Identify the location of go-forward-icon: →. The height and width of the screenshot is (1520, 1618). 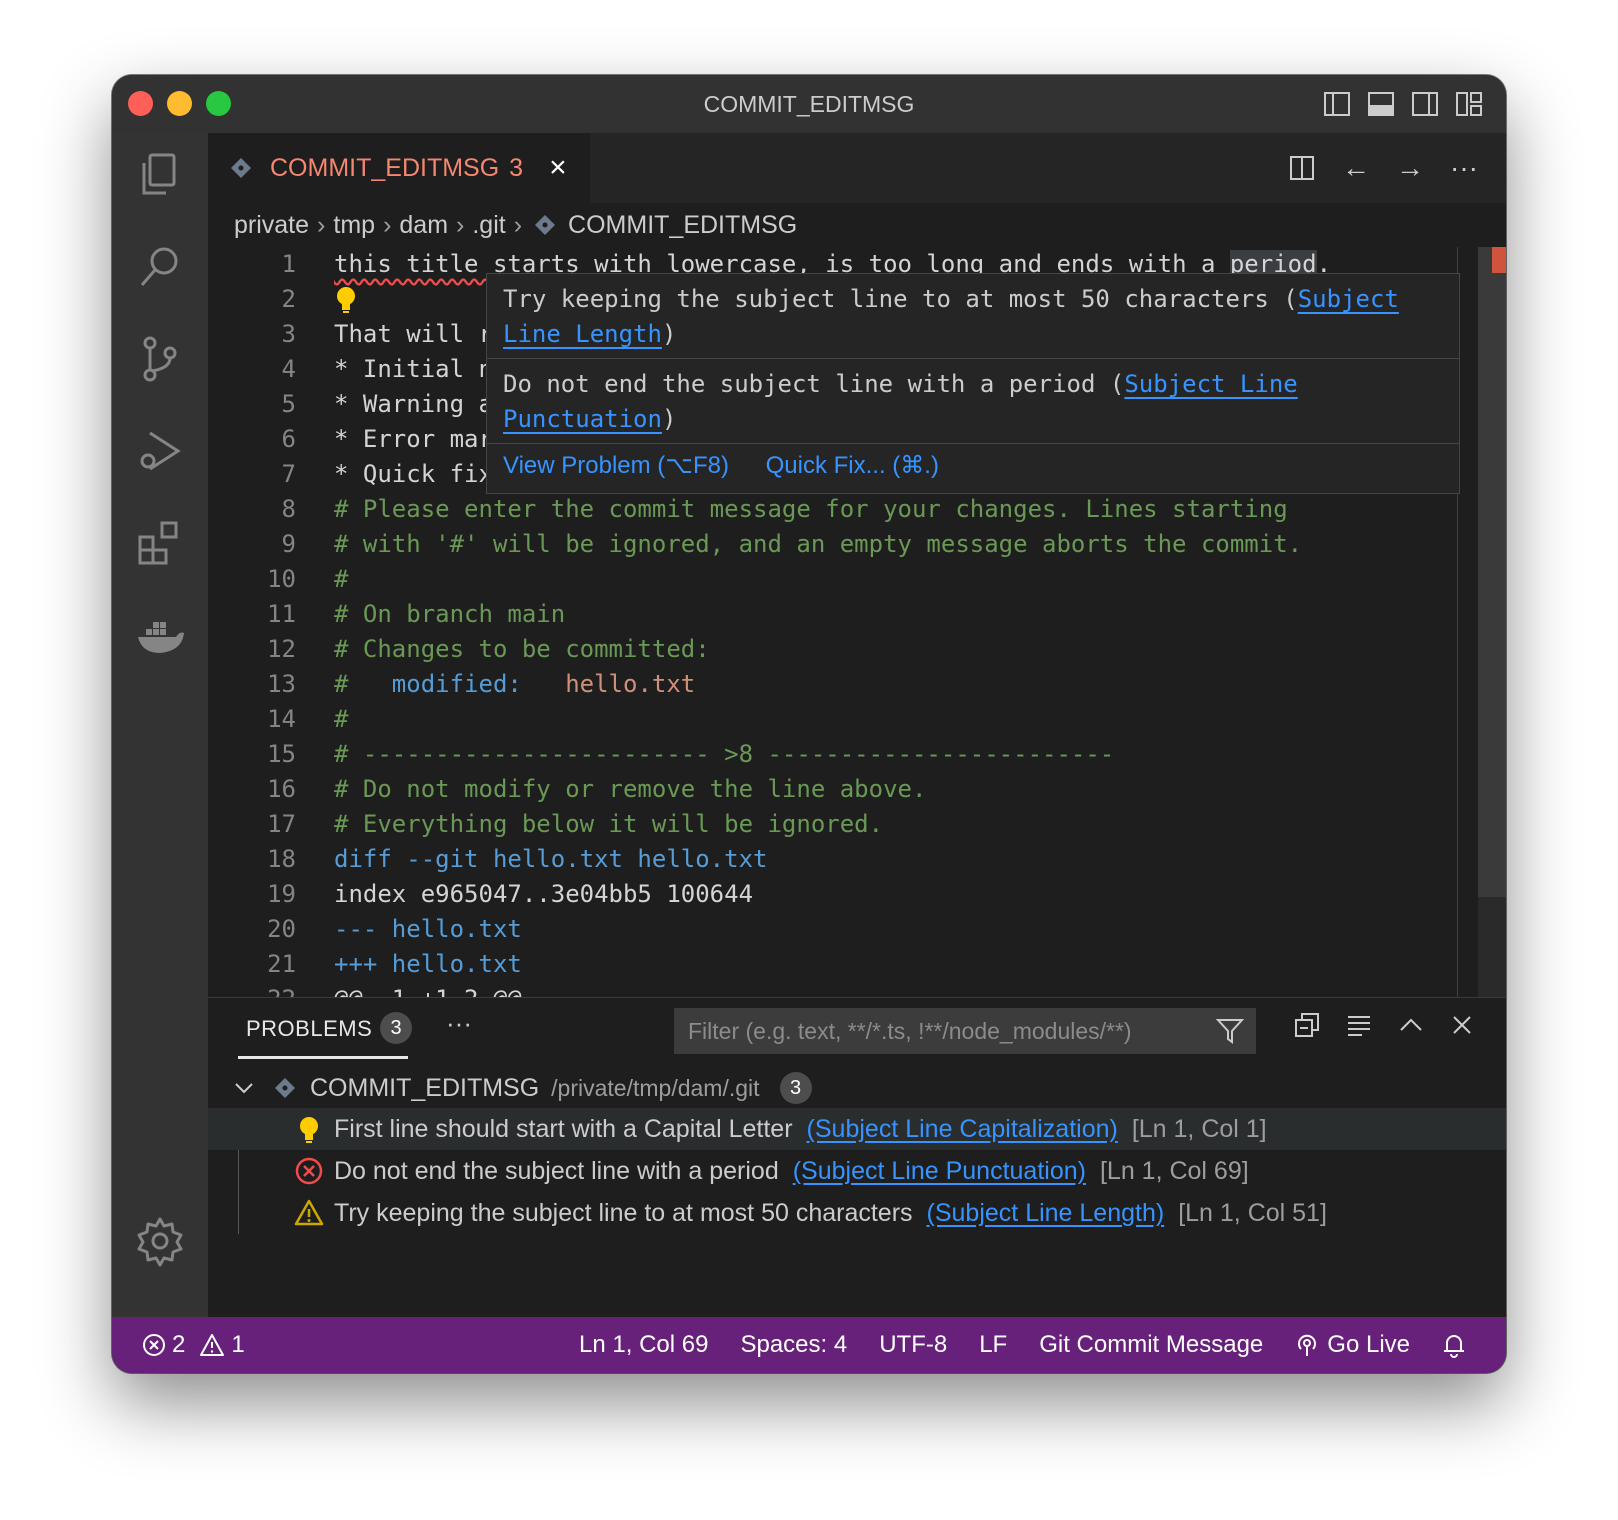
(1410, 168).